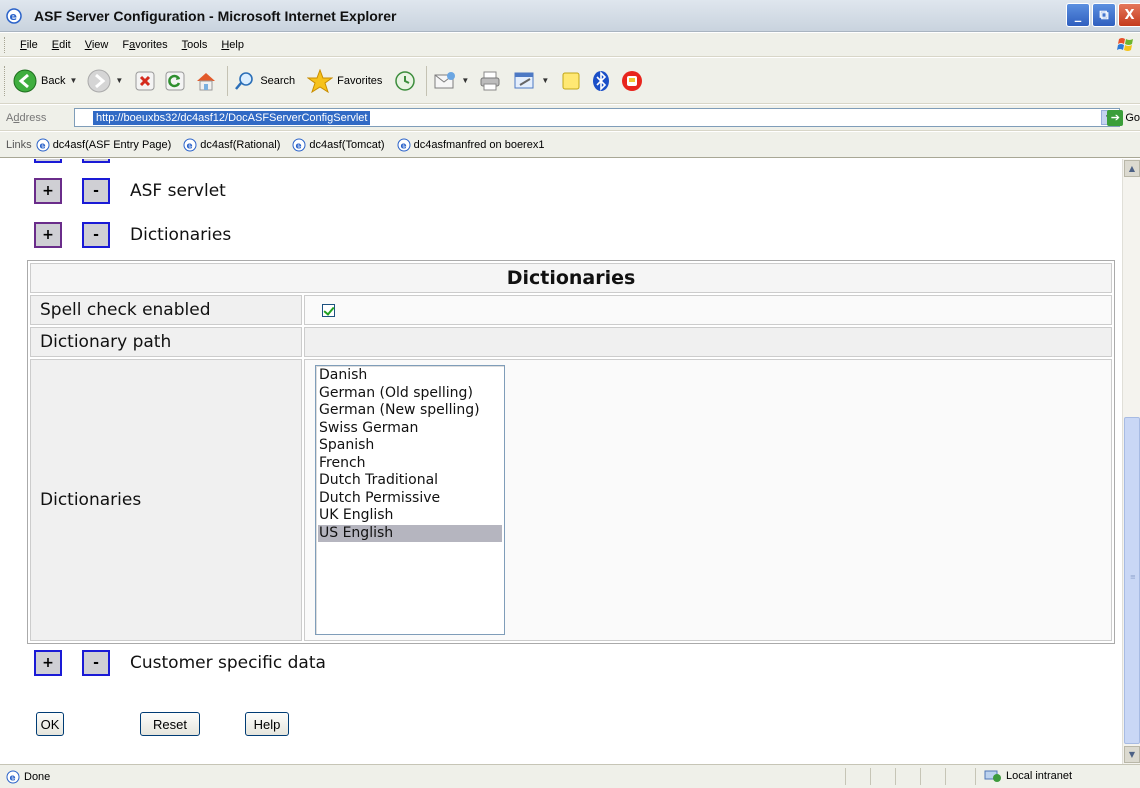 This screenshot has width=1140, height=788. What do you see at coordinates (14, 16) in the screenshot?
I see `ie-app-icon: e` at bounding box center [14, 16].